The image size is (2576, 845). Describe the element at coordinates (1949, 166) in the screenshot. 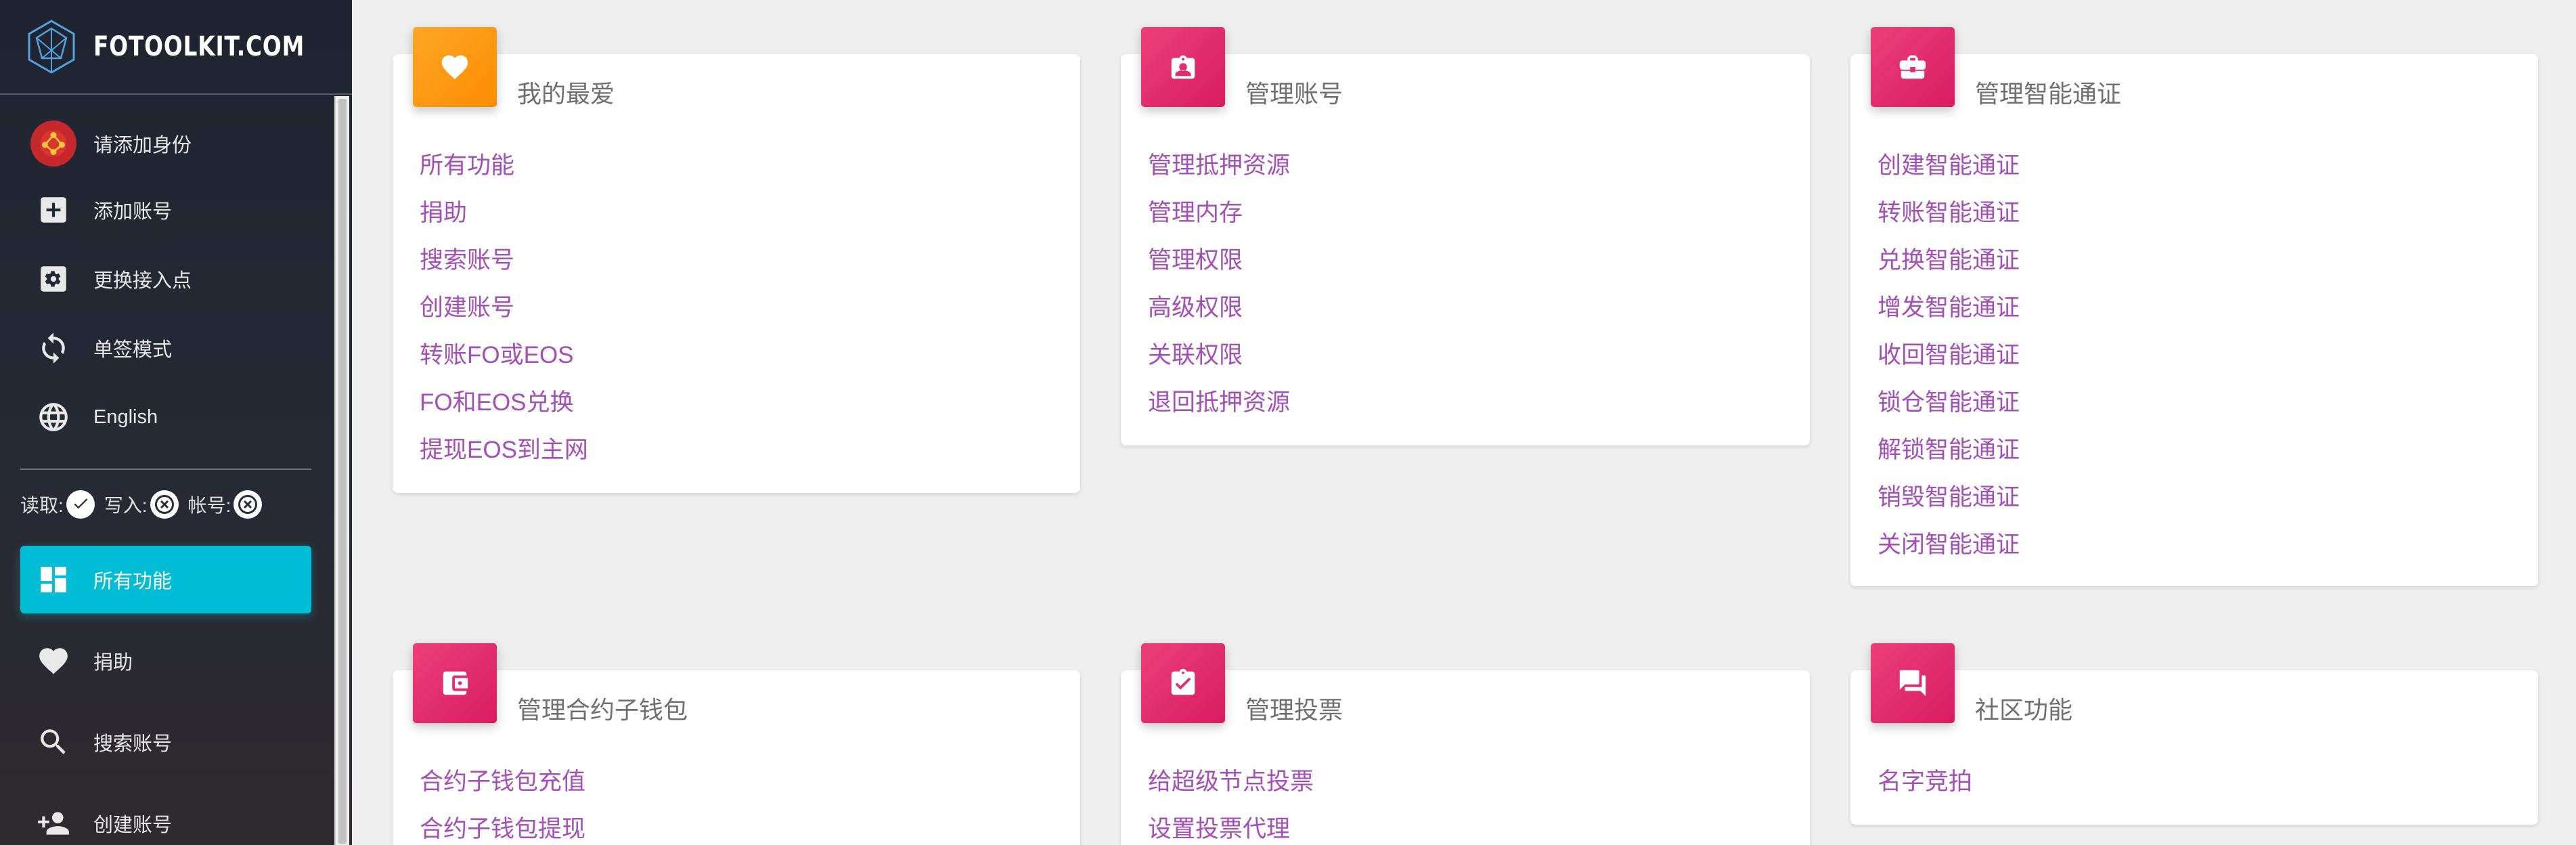

I see `card-link: 创建智能通证` at that location.